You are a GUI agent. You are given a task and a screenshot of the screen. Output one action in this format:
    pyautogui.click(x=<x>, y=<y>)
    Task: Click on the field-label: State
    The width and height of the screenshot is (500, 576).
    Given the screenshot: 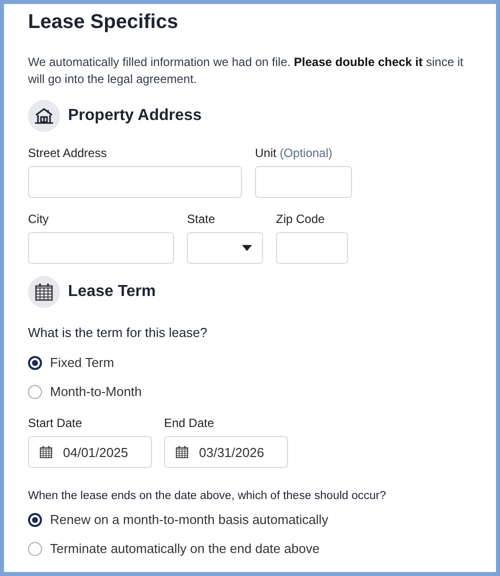 What is the action you would take?
    pyautogui.click(x=201, y=219)
    